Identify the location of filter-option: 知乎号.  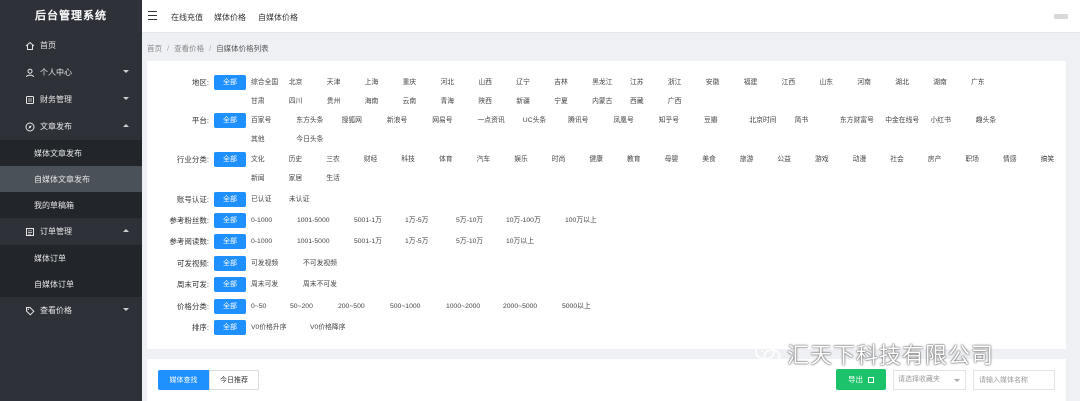
(669, 120).